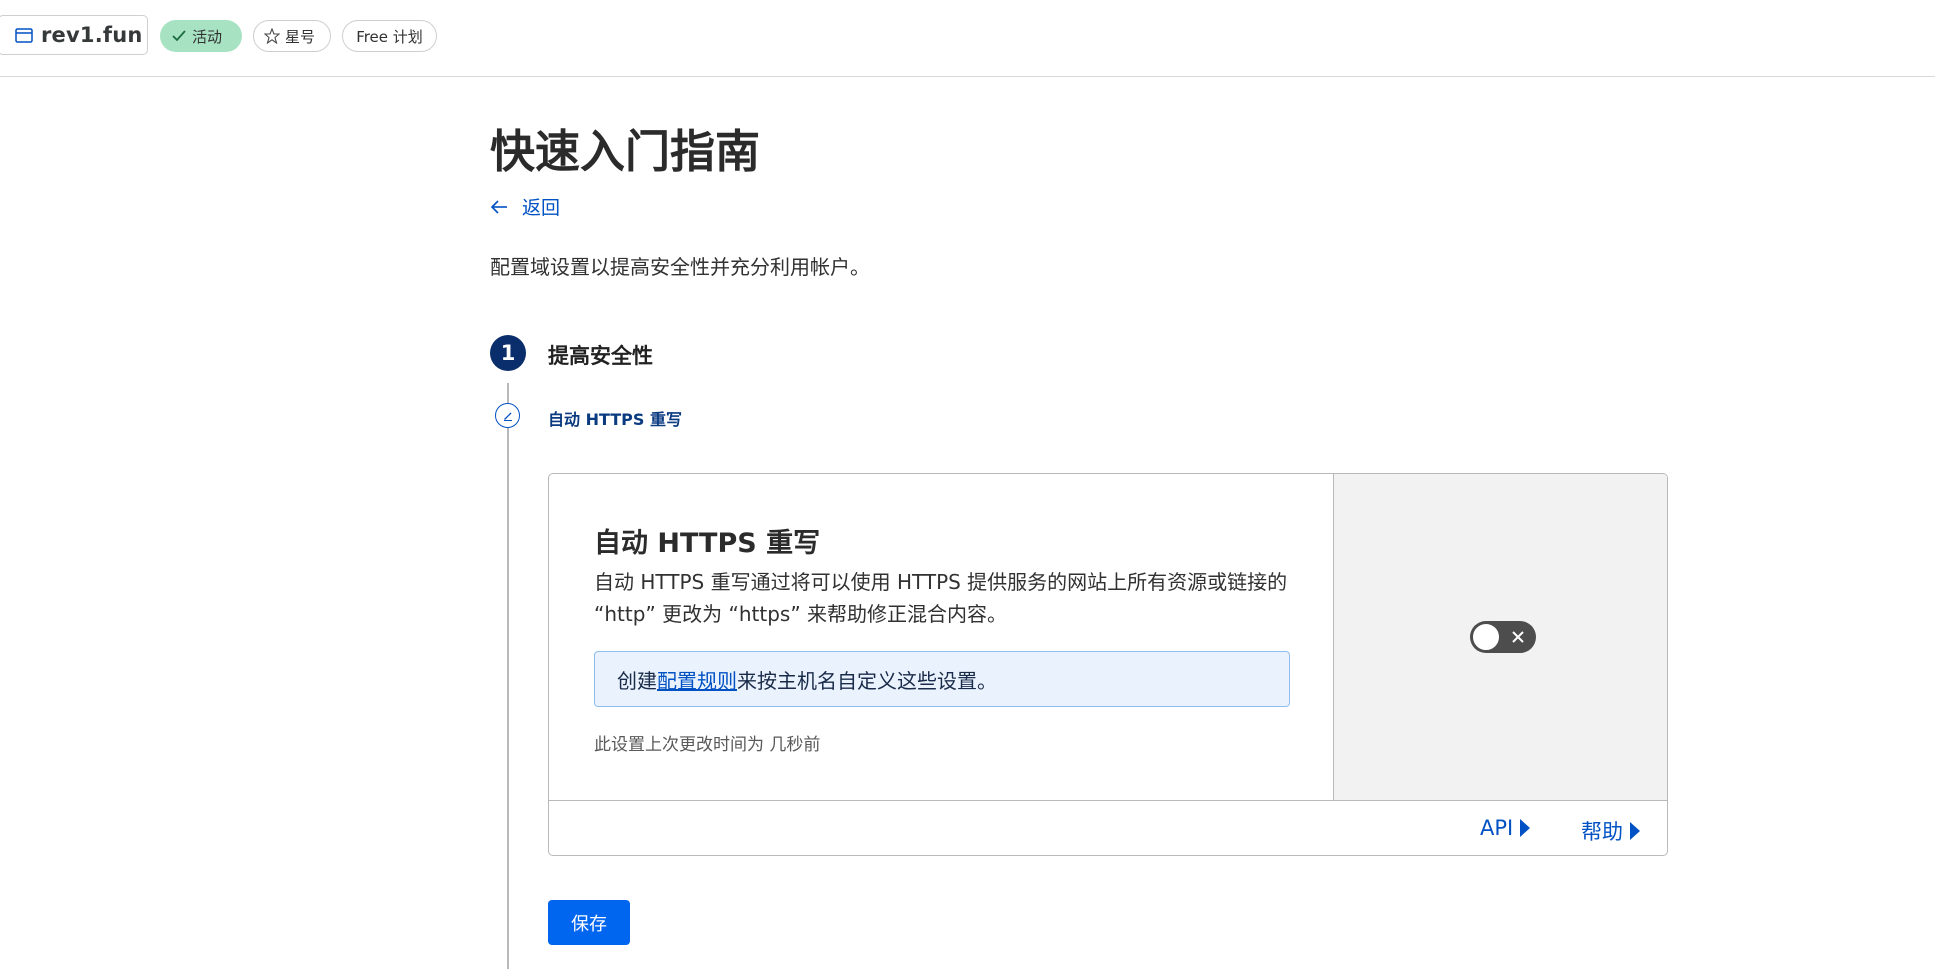 This screenshot has width=1935, height=969. Describe the element at coordinates (300, 36) in the screenshot. I see `star-label: 星号` at that location.